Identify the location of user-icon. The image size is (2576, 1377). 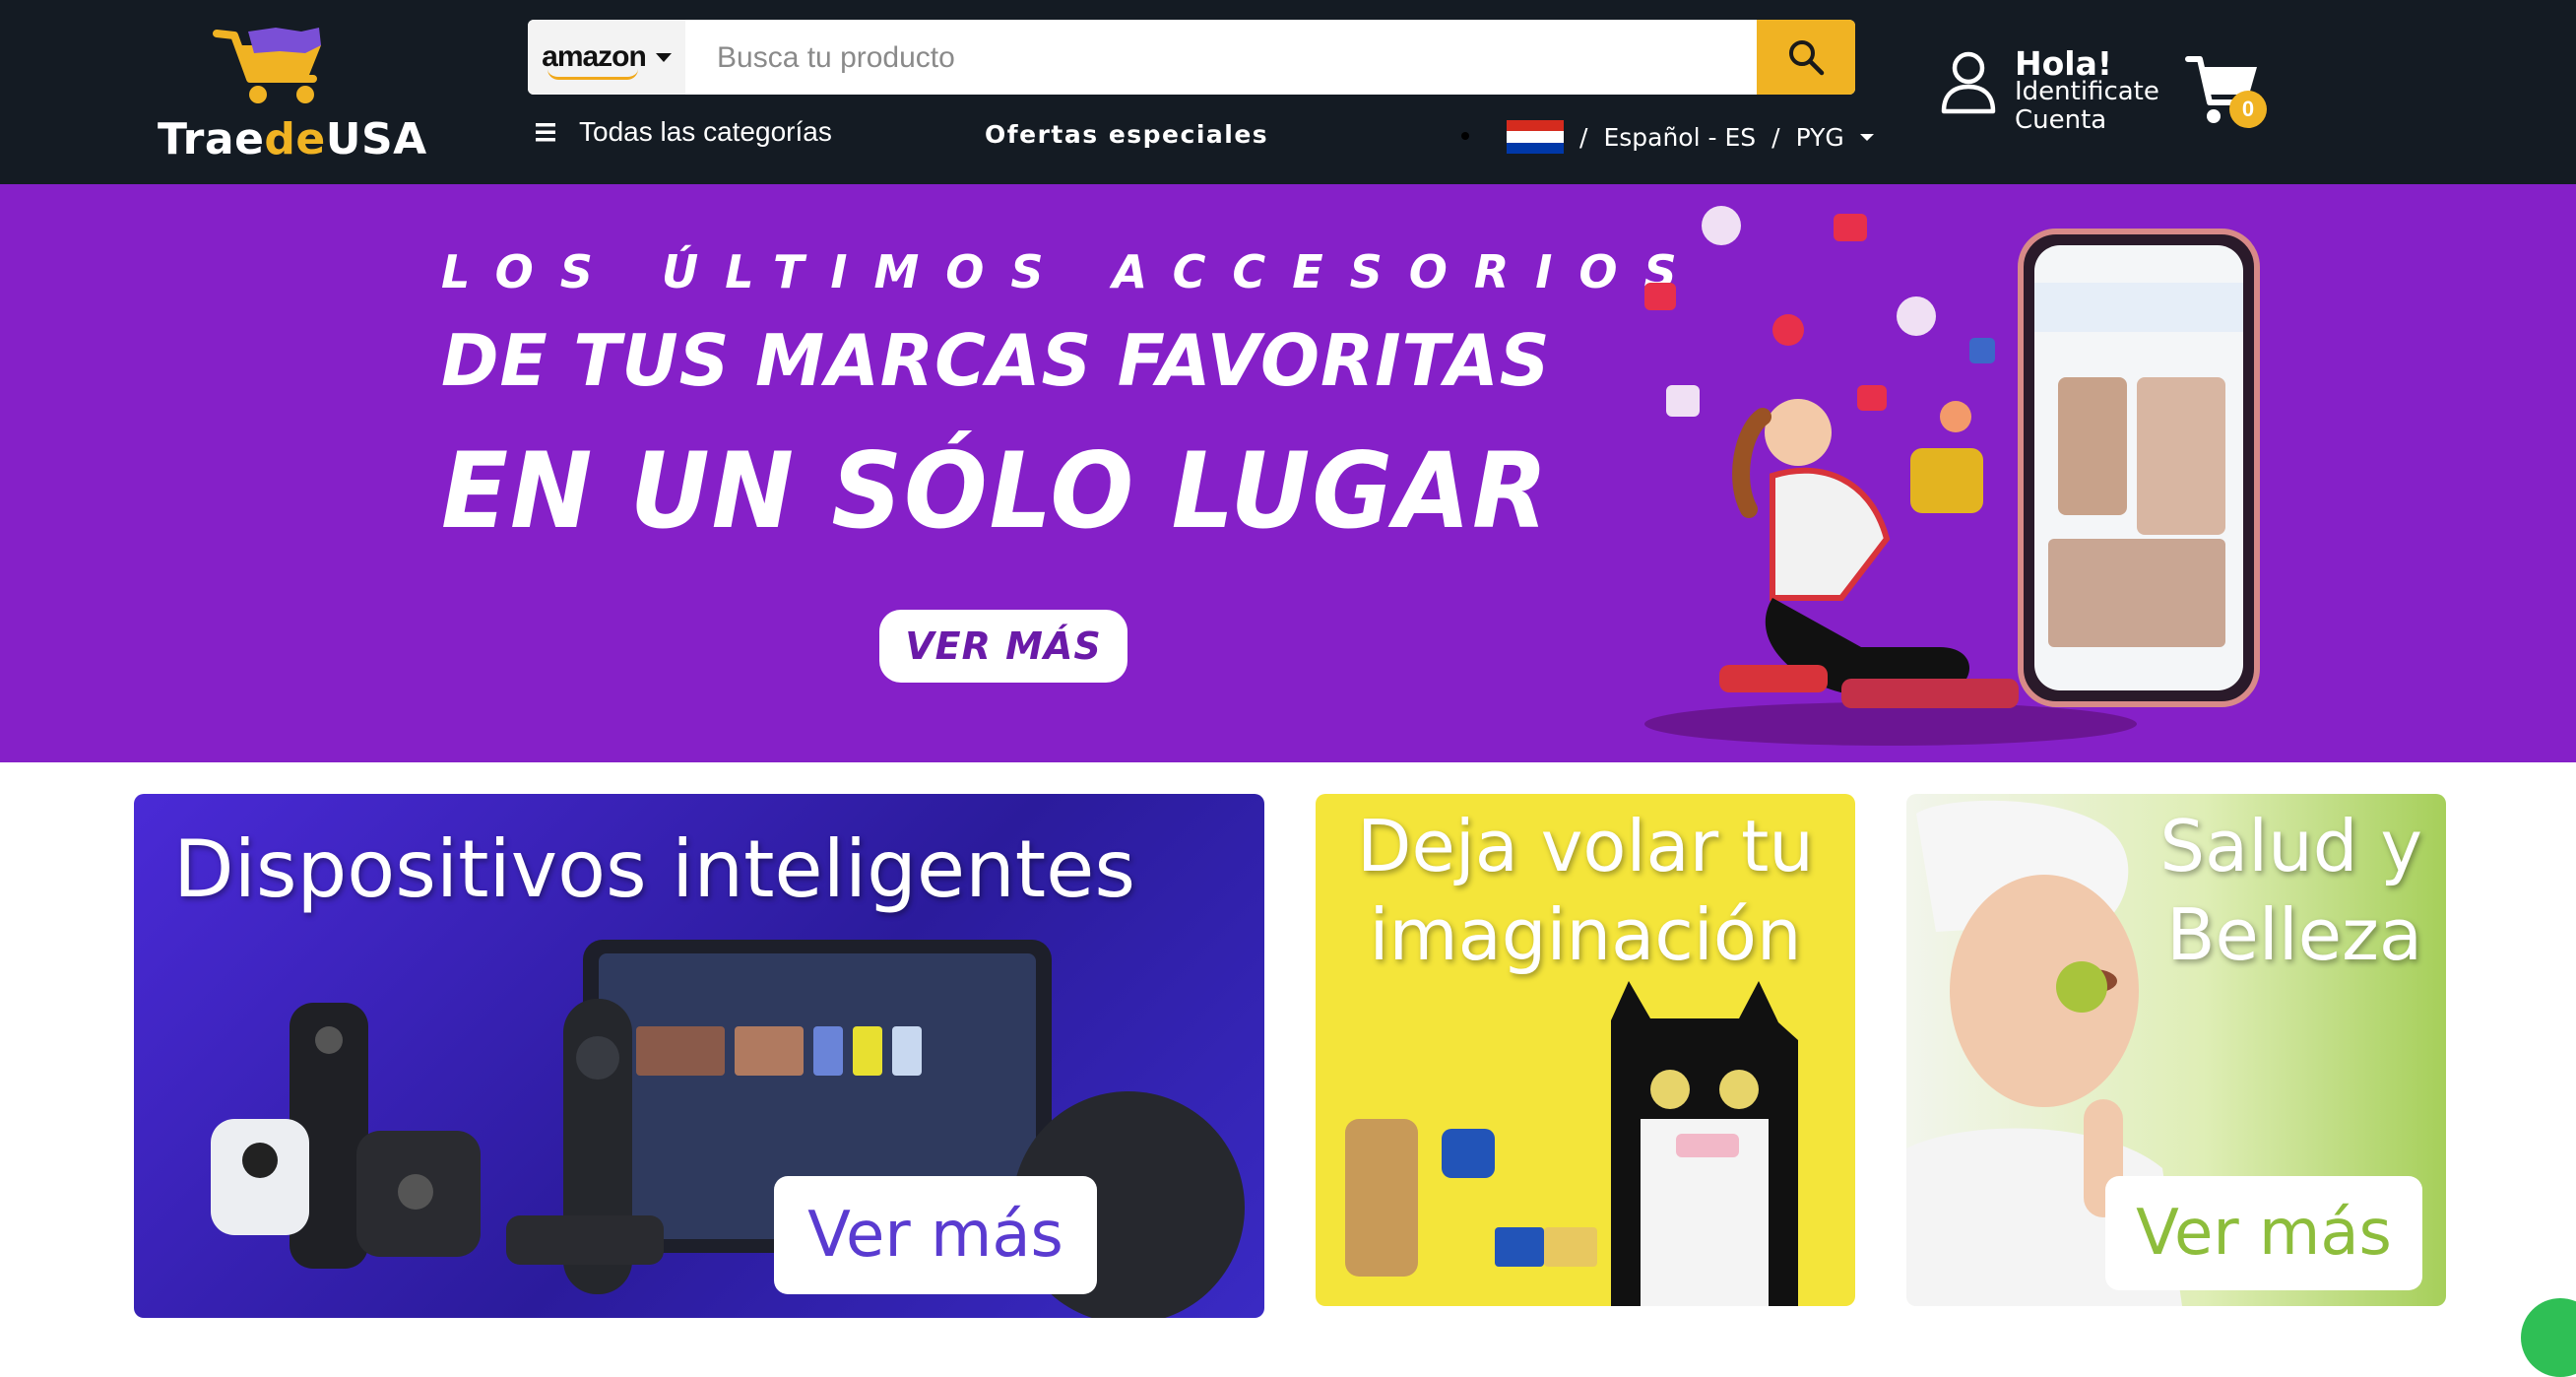
(1968, 83).